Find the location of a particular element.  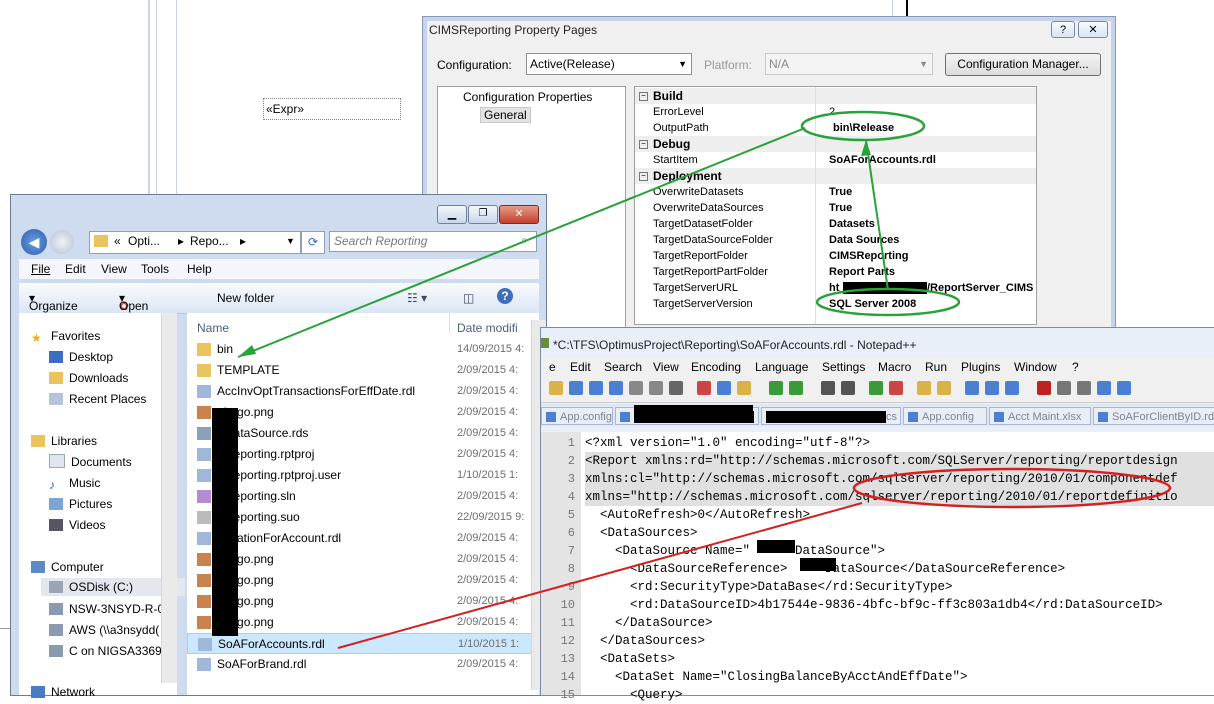

annotation-ellipse-outputpath is located at coordinates (863, 126).